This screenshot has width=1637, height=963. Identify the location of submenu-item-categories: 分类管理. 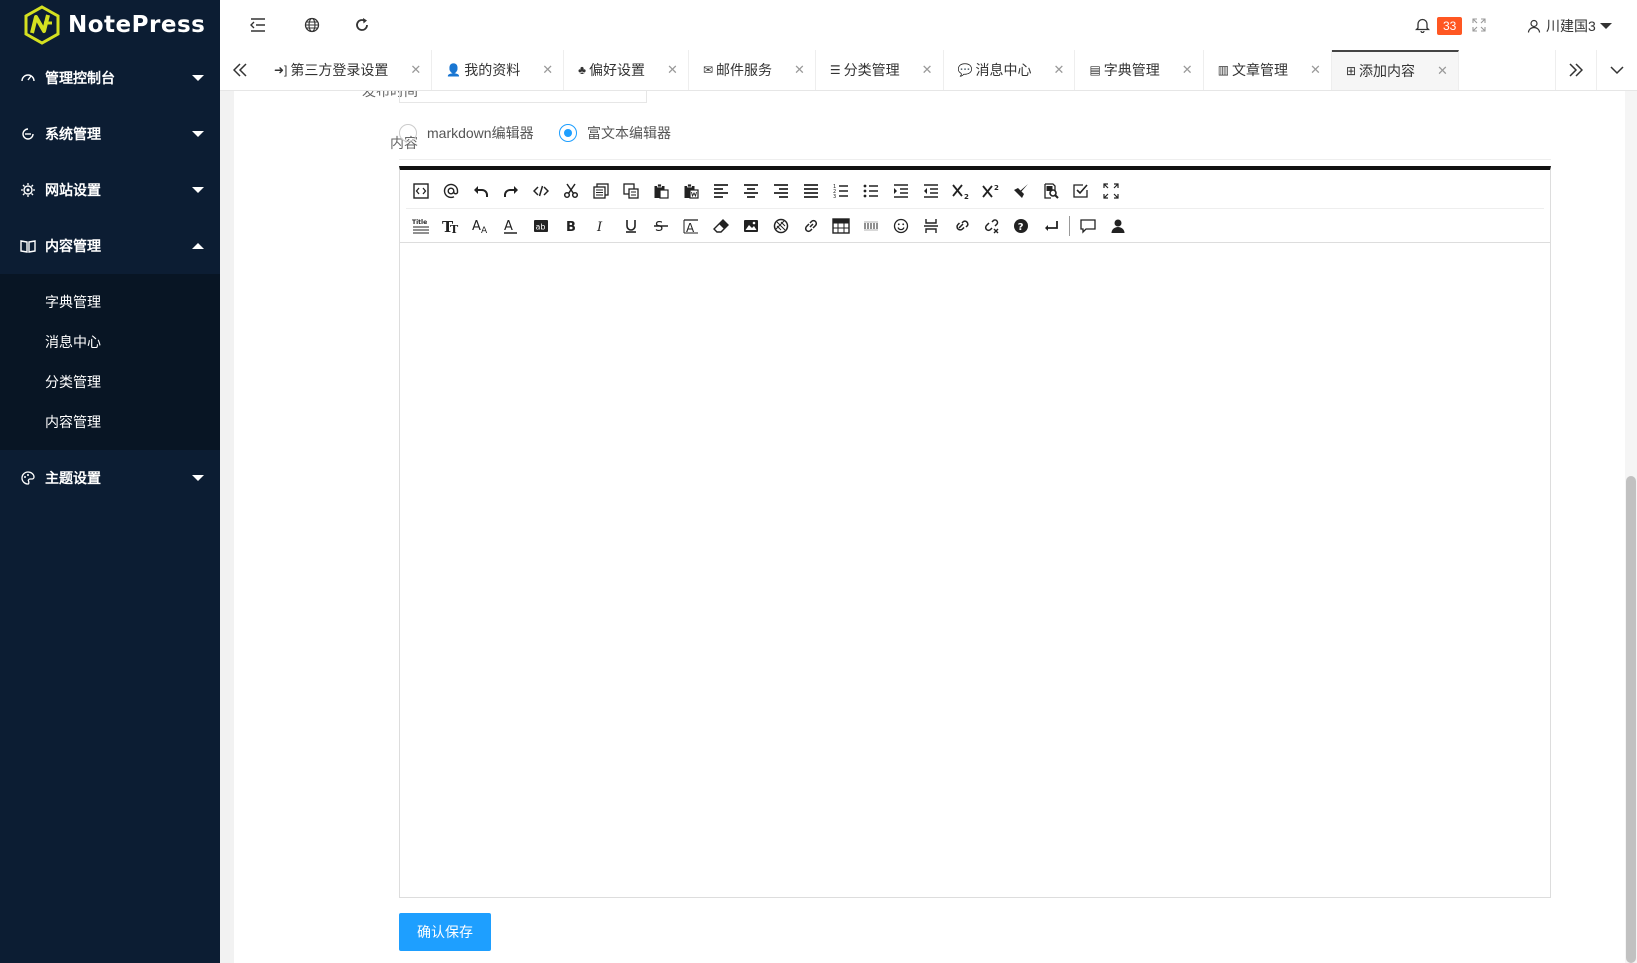
(110, 382).